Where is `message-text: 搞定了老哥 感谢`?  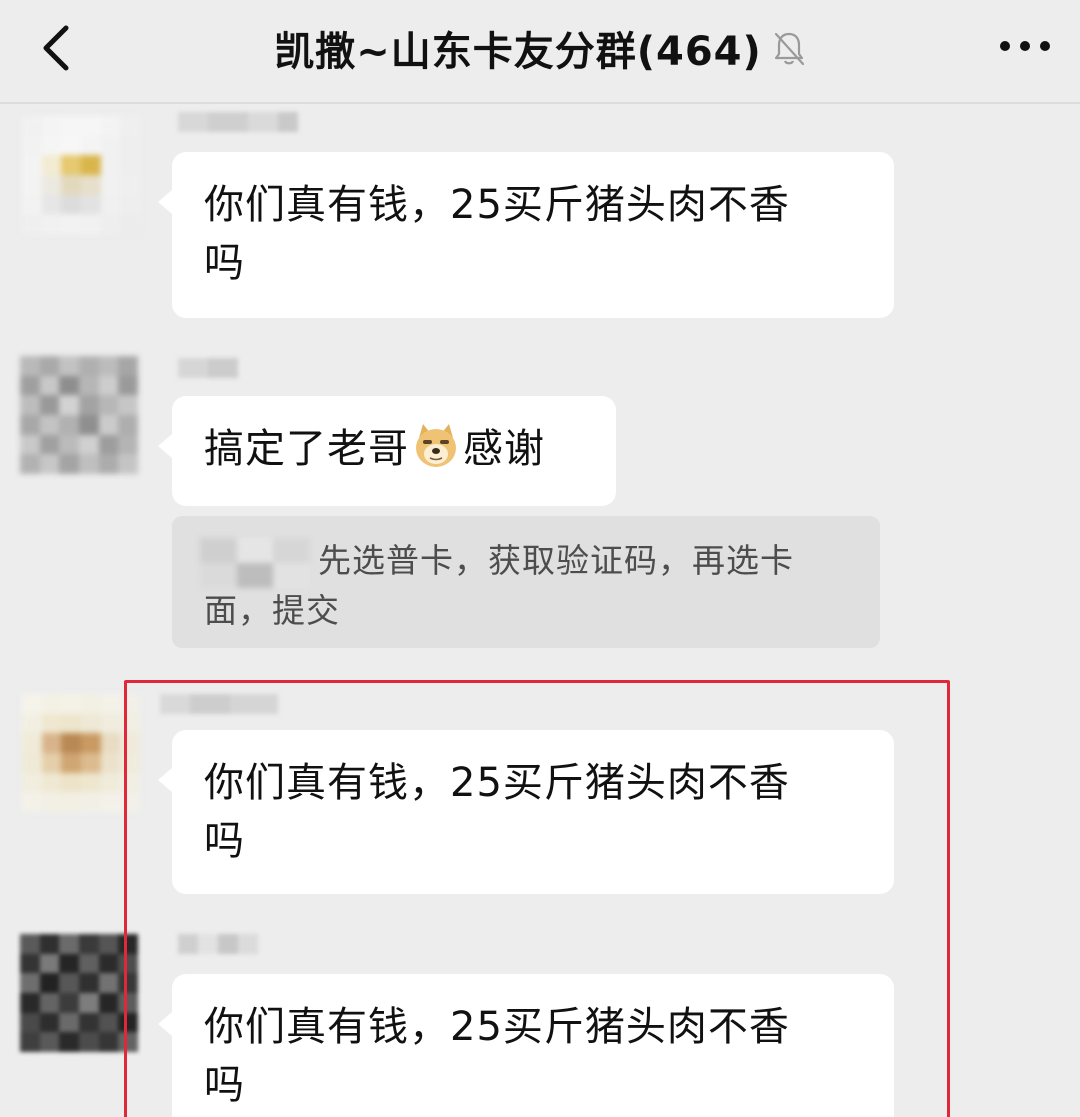
message-text: 搞定了老哥 感谢 is located at coordinates (394, 449).